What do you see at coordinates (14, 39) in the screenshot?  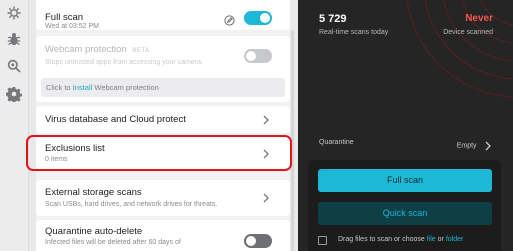 I see `bug-icon` at bounding box center [14, 39].